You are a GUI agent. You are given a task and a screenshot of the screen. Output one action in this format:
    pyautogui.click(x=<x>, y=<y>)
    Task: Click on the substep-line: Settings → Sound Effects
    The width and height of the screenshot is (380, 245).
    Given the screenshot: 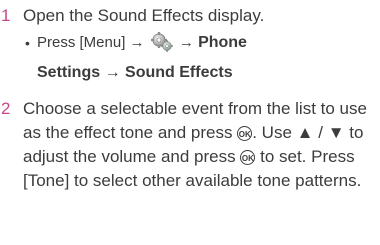 What is the action you would take?
    pyautogui.click(x=135, y=73)
    